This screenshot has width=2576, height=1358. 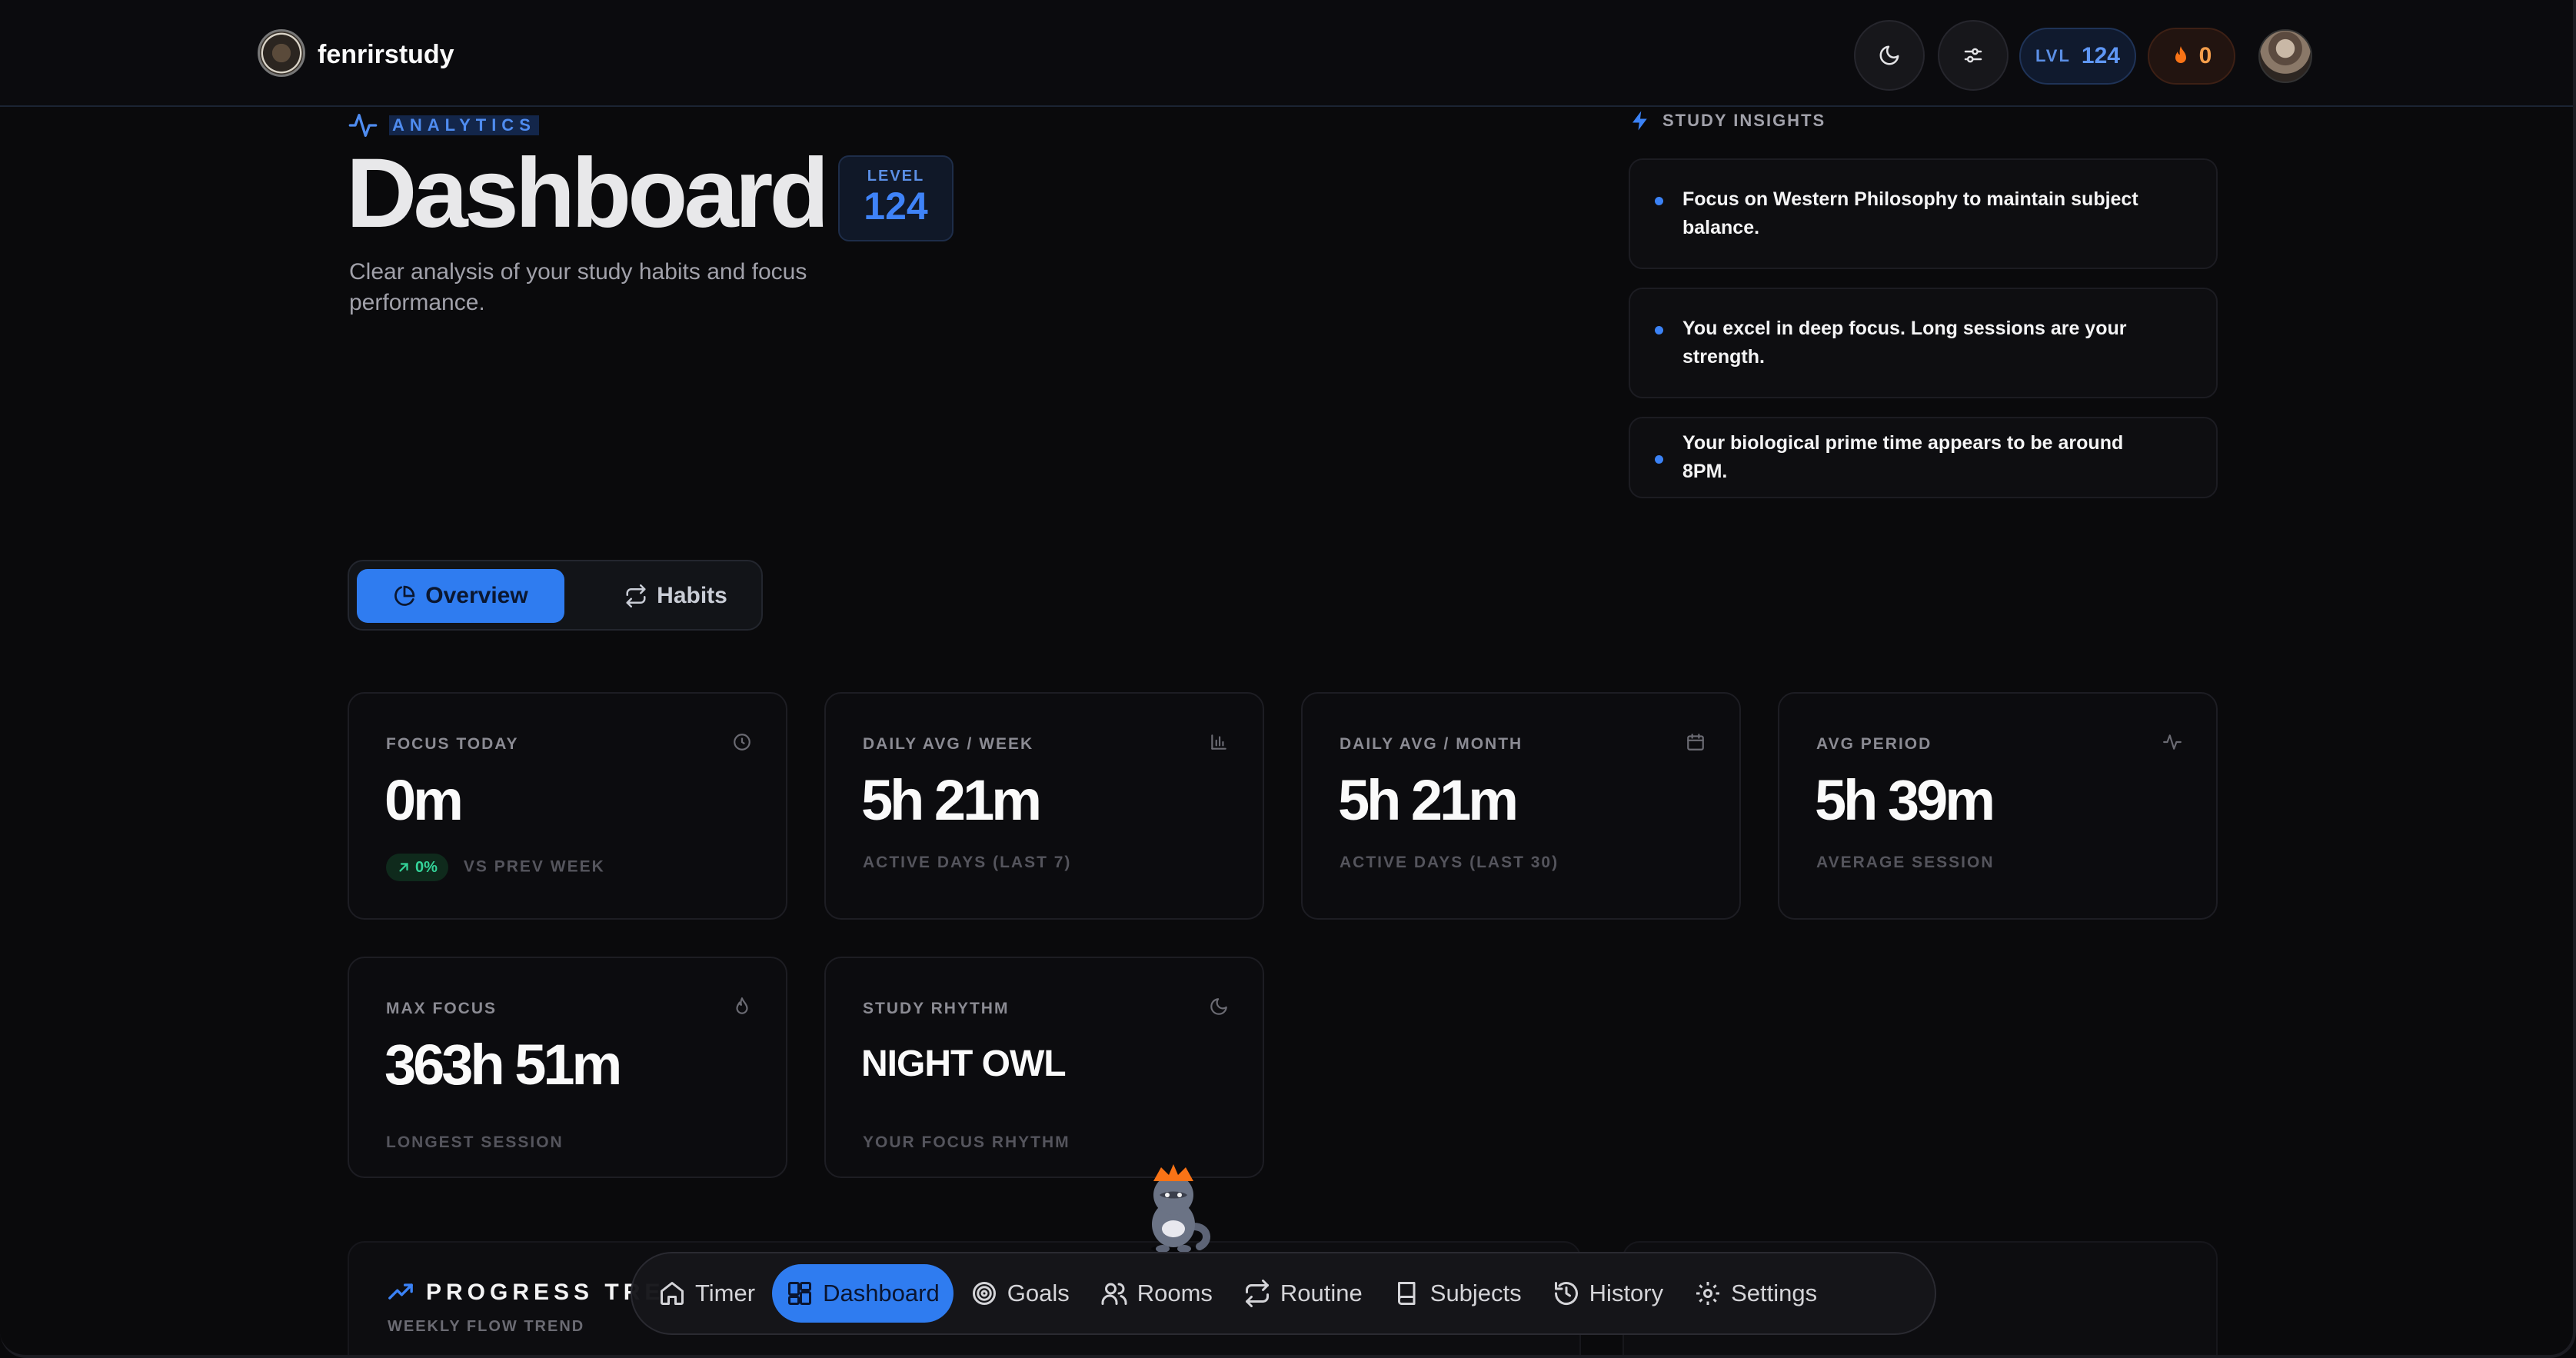 What do you see at coordinates (1874, 744) in the screenshot?
I see `stat-label: AVG PERIOD` at bounding box center [1874, 744].